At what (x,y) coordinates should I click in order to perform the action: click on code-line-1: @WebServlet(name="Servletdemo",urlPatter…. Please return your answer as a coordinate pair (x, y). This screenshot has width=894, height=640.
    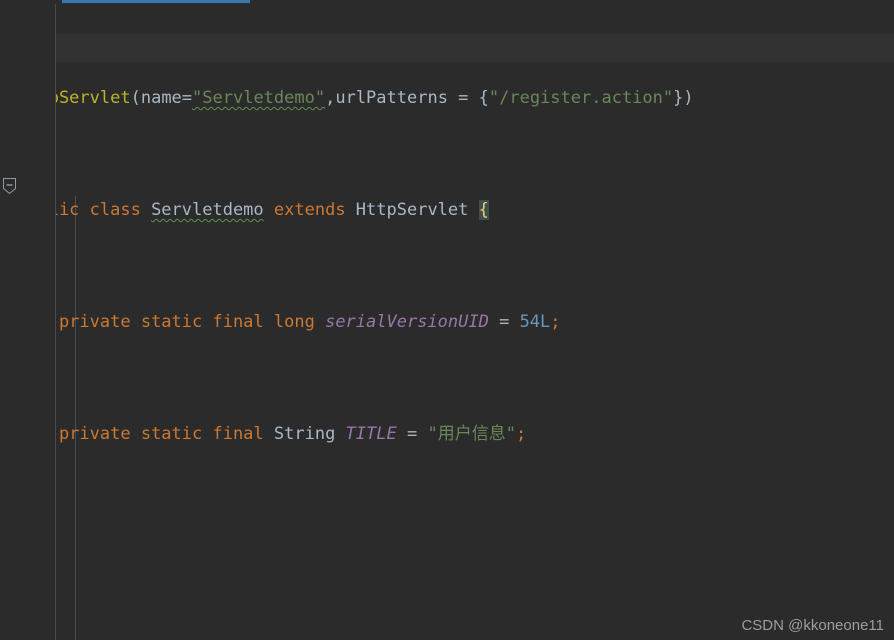
    Looking at the image, I should click on (447, 98).